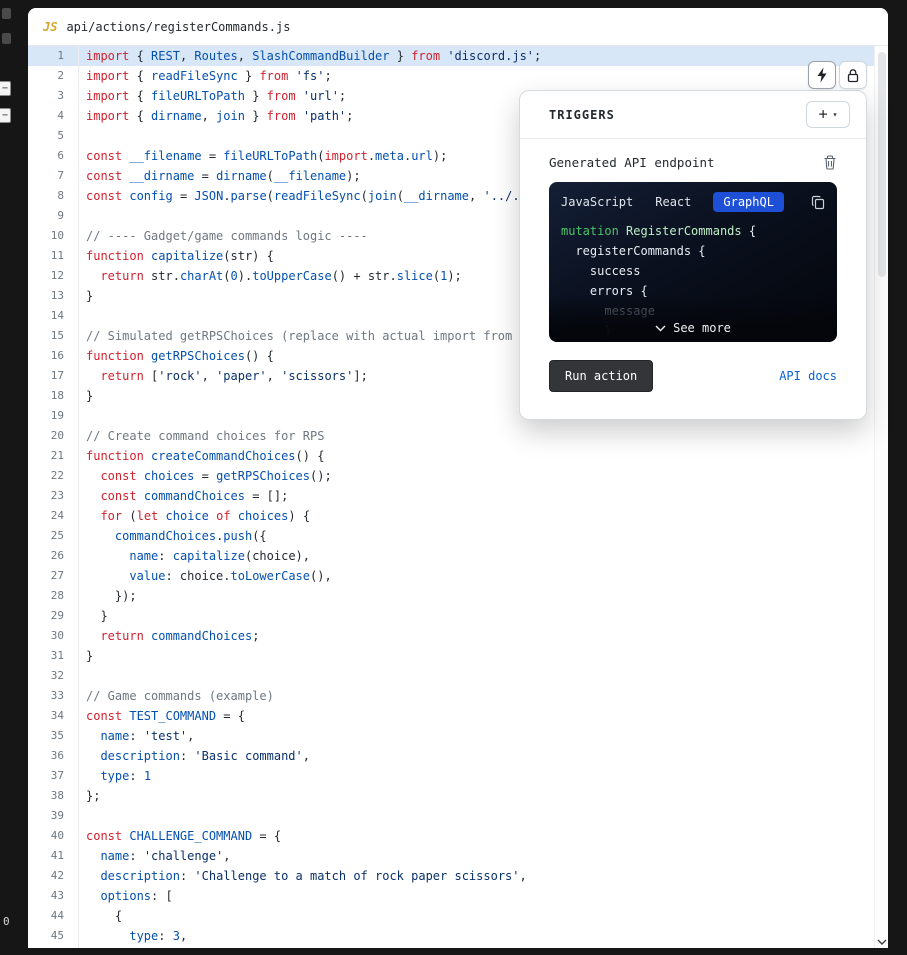 The height and width of the screenshot is (955, 907). What do you see at coordinates (451, 476) in the screenshot?
I see `code-line: 22 const choices = getRPSChoices();` at bounding box center [451, 476].